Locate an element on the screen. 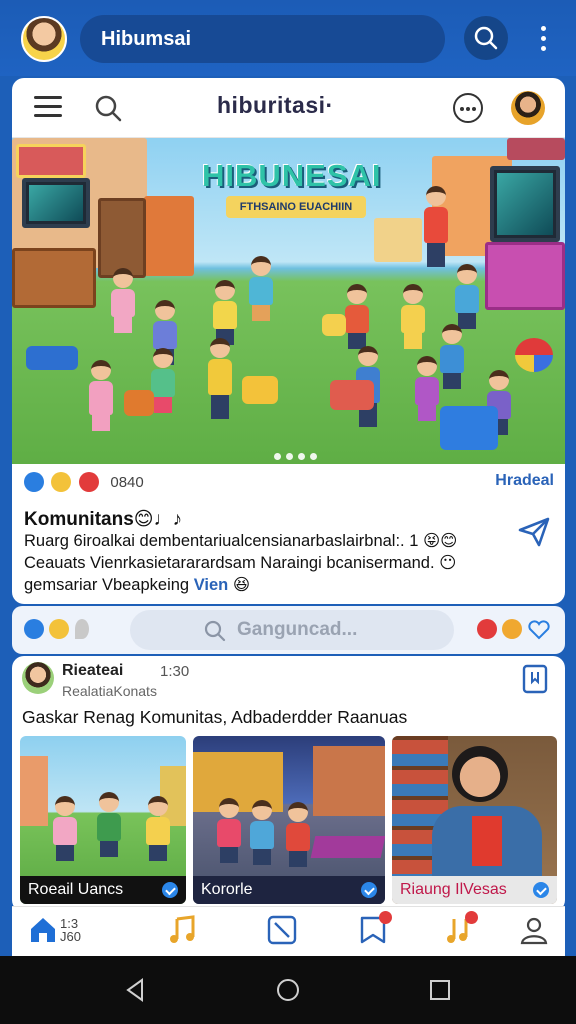 Image resolution: width=576 pixels, height=1024 pixels. music-icon is located at coordinates (182, 930).